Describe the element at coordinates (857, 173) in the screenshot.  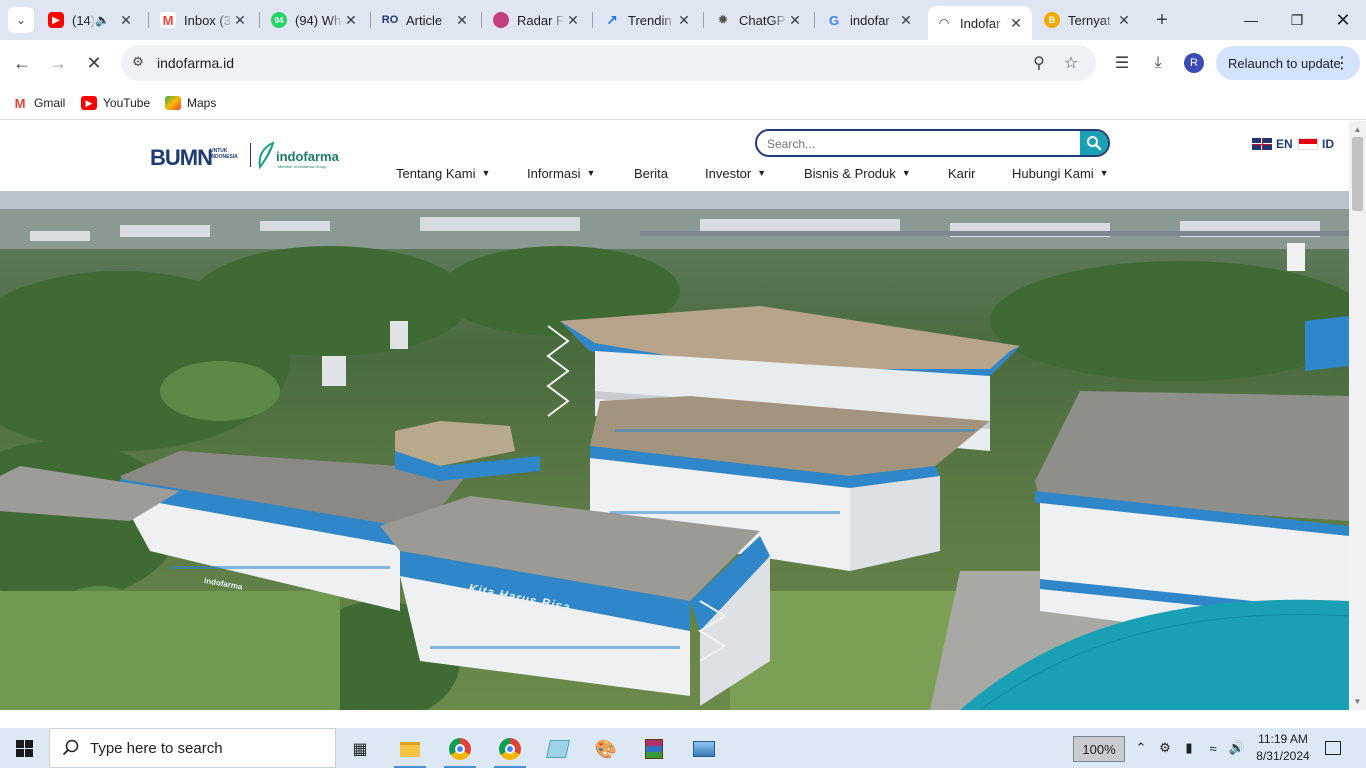
I see `nav-bisnis-produk: Bisnis & Produk ▼` at that location.